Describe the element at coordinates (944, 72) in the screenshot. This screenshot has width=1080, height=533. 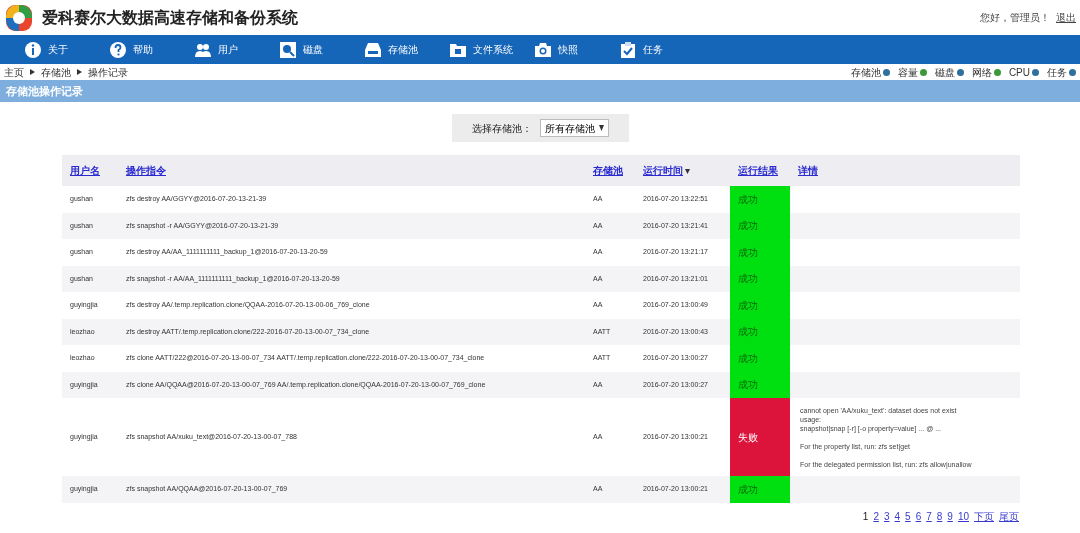
I see `indicator-label: 磁盘` at that location.